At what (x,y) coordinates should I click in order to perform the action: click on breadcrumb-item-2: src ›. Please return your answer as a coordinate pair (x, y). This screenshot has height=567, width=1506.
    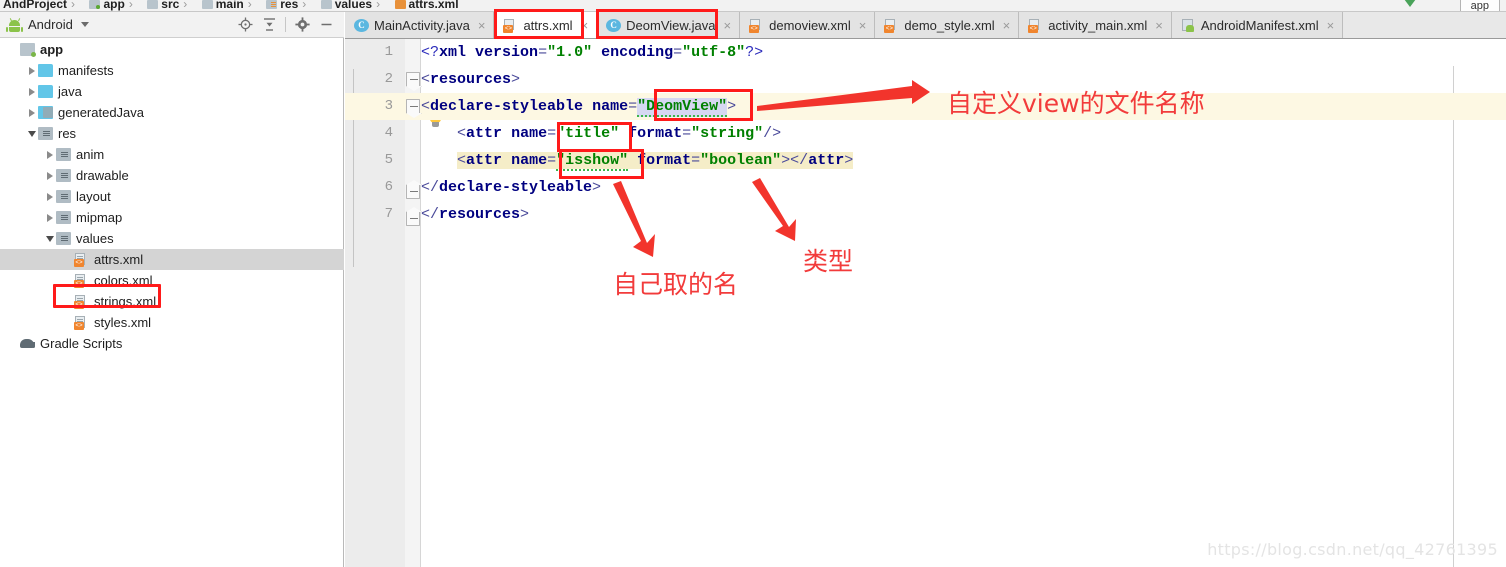
    Looking at the image, I should click on (169, 5).